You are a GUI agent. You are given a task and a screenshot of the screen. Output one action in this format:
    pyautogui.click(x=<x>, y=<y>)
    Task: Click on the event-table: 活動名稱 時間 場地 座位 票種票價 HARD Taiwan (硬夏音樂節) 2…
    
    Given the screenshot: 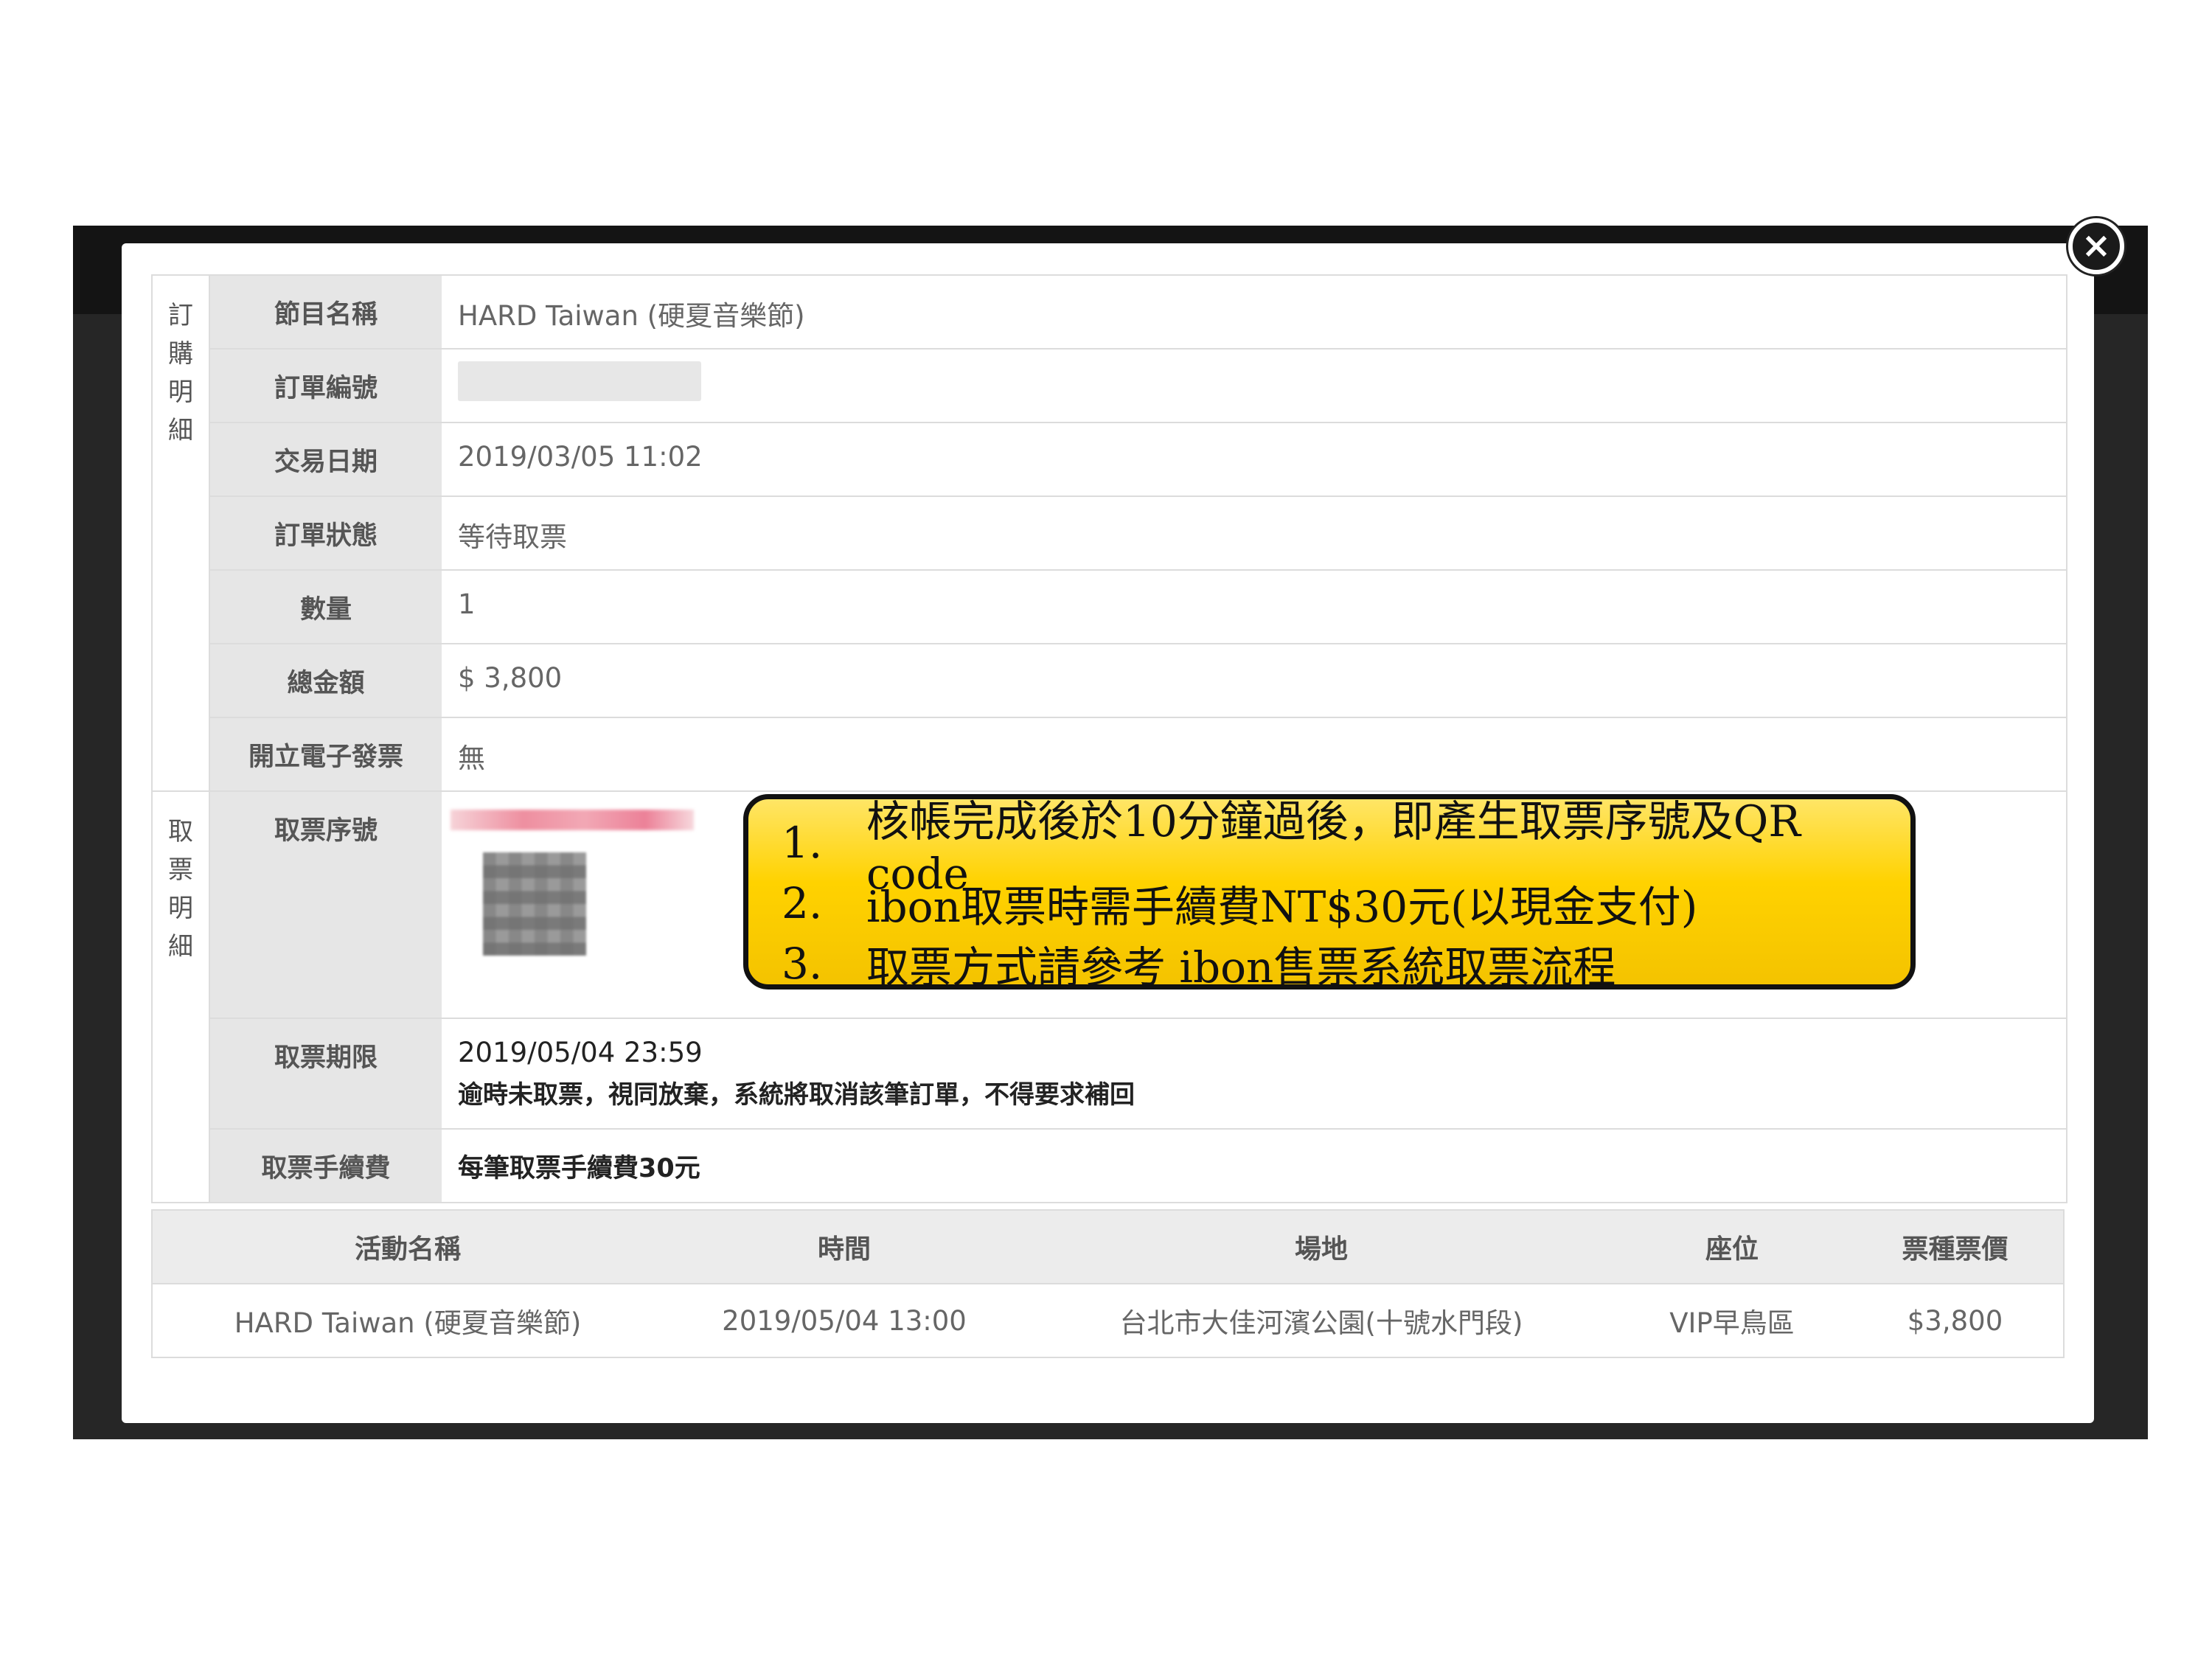 What is the action you would take?
    pyautogui.click(x=1108, y=1283)
    